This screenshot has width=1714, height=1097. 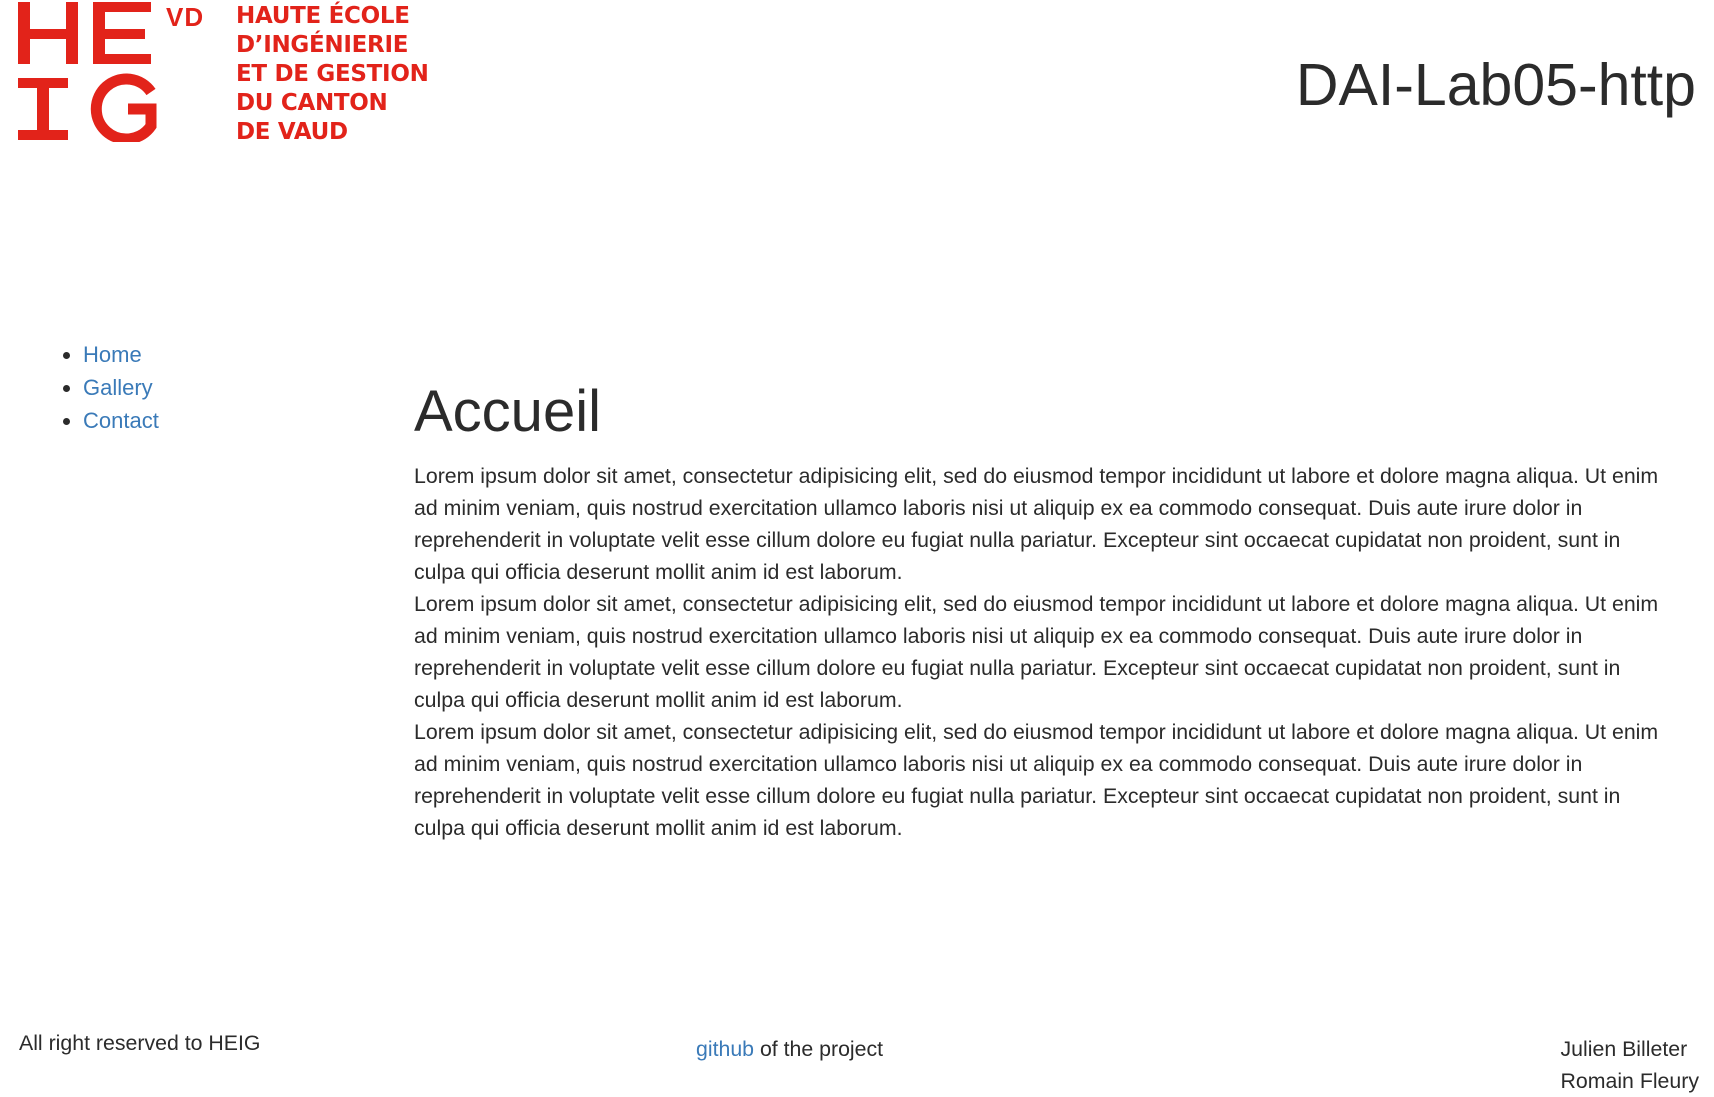 I want to click on nav-list: Home Gallery Contact, so click(x=79, y=387).